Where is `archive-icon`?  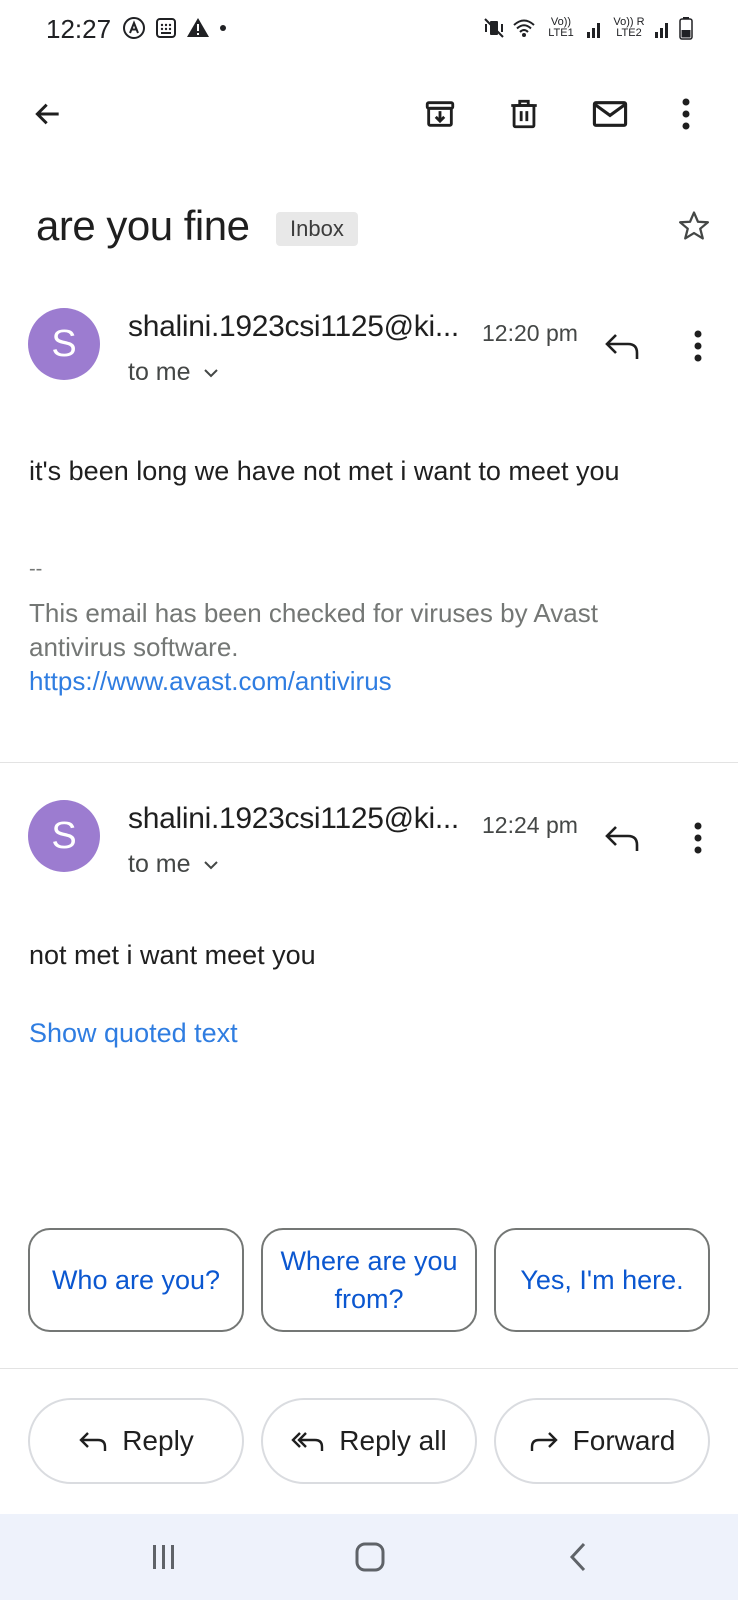
archive-icon is located at coordinates (440, 114).